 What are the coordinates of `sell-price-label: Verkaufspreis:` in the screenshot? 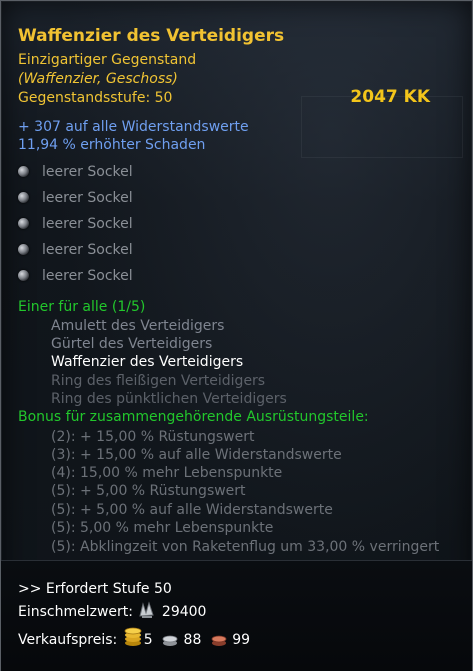 It's located at (68, 640).